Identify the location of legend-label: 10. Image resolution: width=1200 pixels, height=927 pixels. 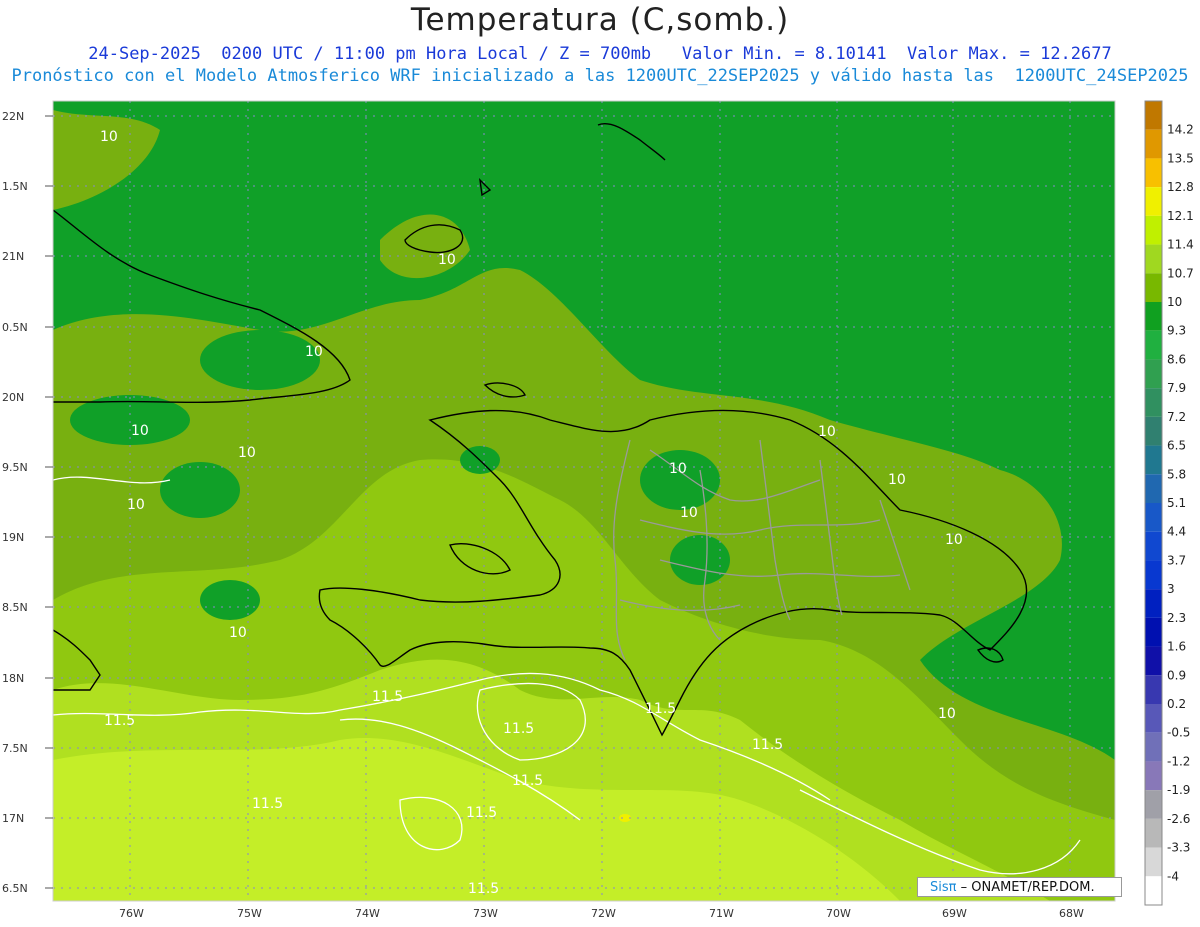
(1174, 302).